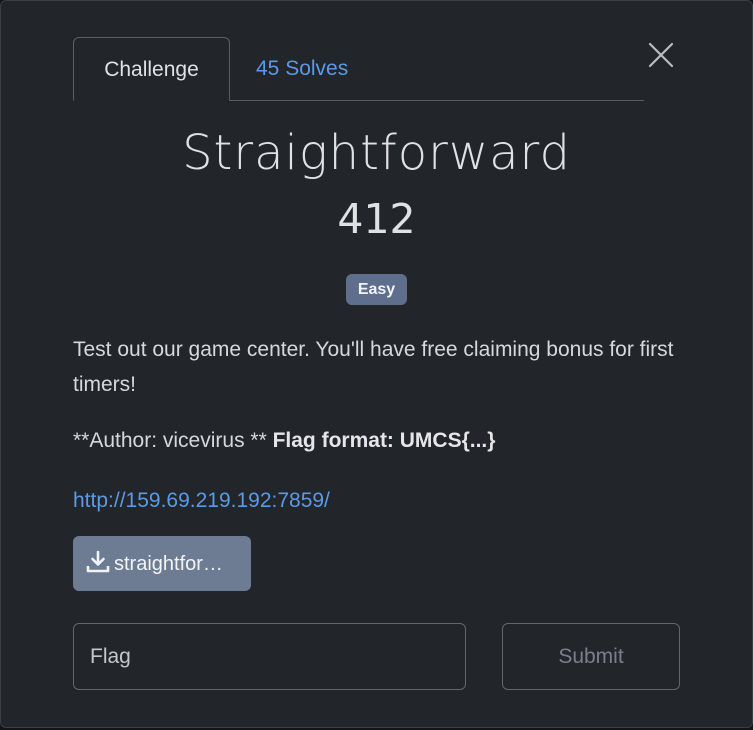  What do you see at coordinates (376, 153) in the screenshot?
I see `challenge-title: Straightforward` at bounding box center [376, 153].